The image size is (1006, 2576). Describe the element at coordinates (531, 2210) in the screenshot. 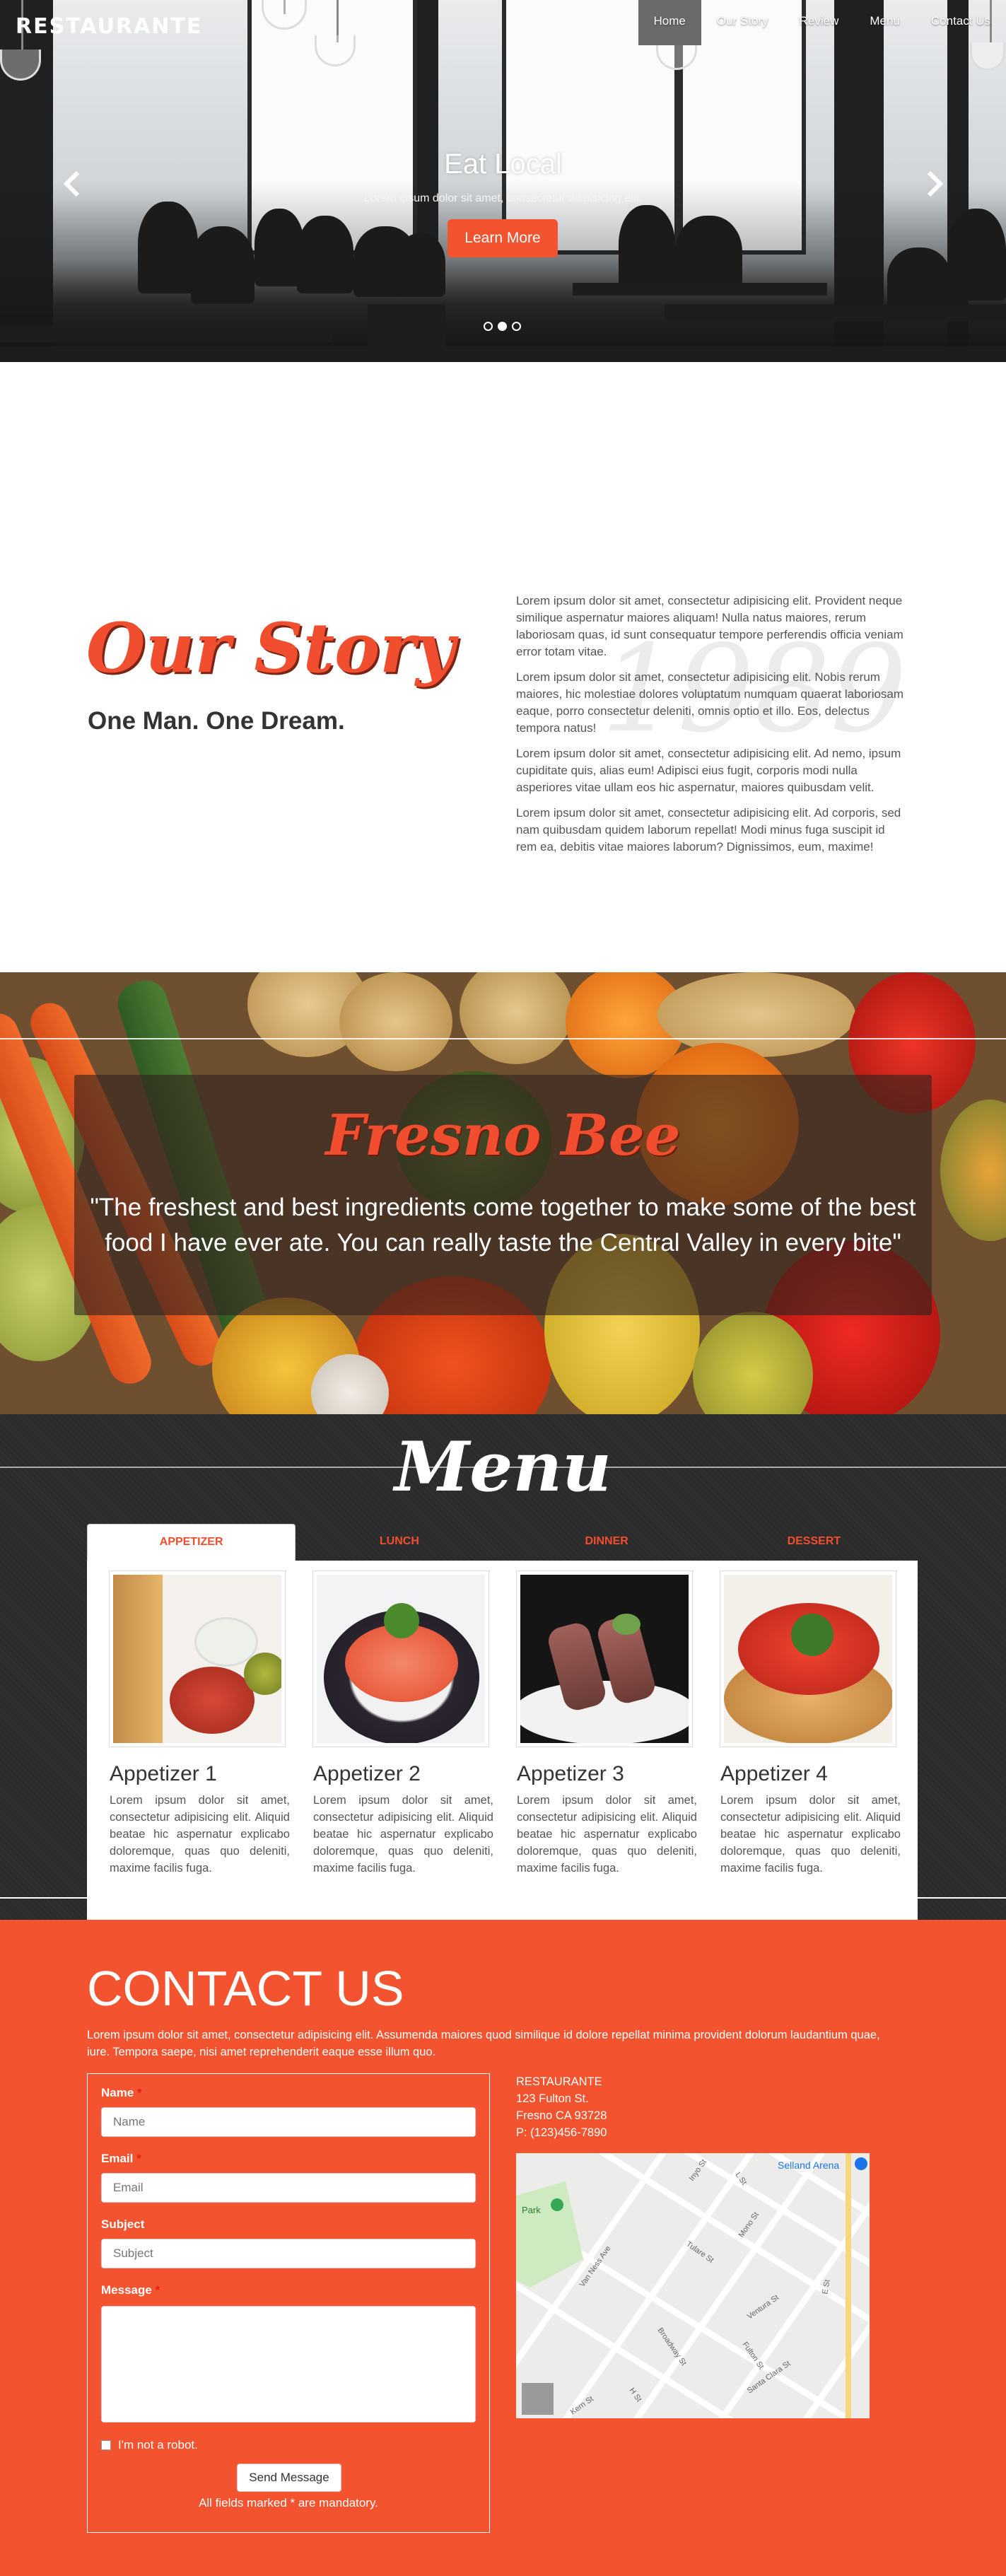

I see `map-label-park: Park` at that location.